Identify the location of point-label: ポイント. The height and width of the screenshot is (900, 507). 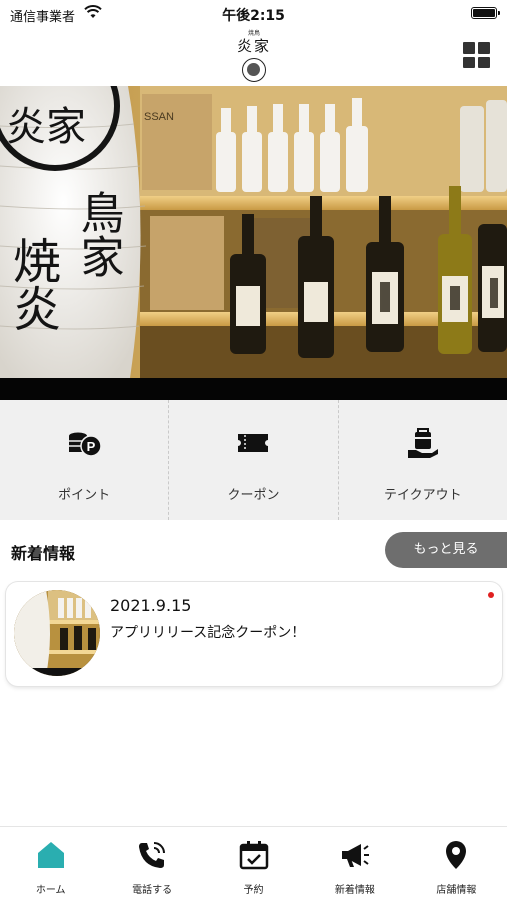
(84, 495).